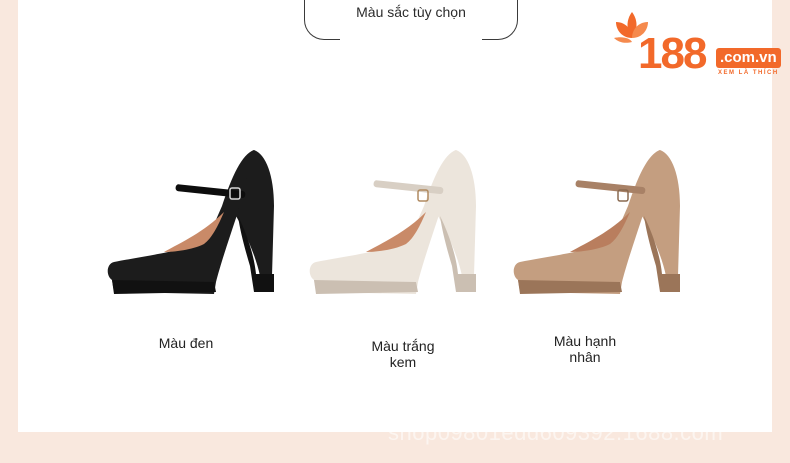 The height and width of the screenshot is (463, 790). I want to click on brand-logo: 188 .com.vn XEM LÀ THÍCH, so click(700, 44).